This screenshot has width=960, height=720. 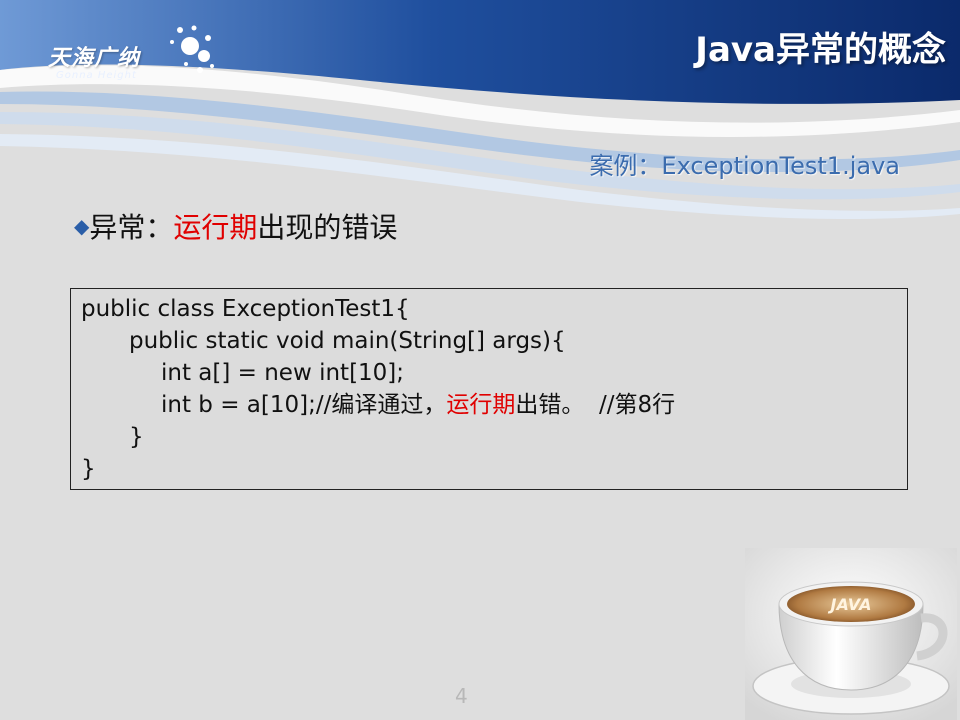 What do you see at coordinates (96, 75) in the screenshot?
I see `logo-sub-text: Gonna Height` at bounding box center [96, 75].